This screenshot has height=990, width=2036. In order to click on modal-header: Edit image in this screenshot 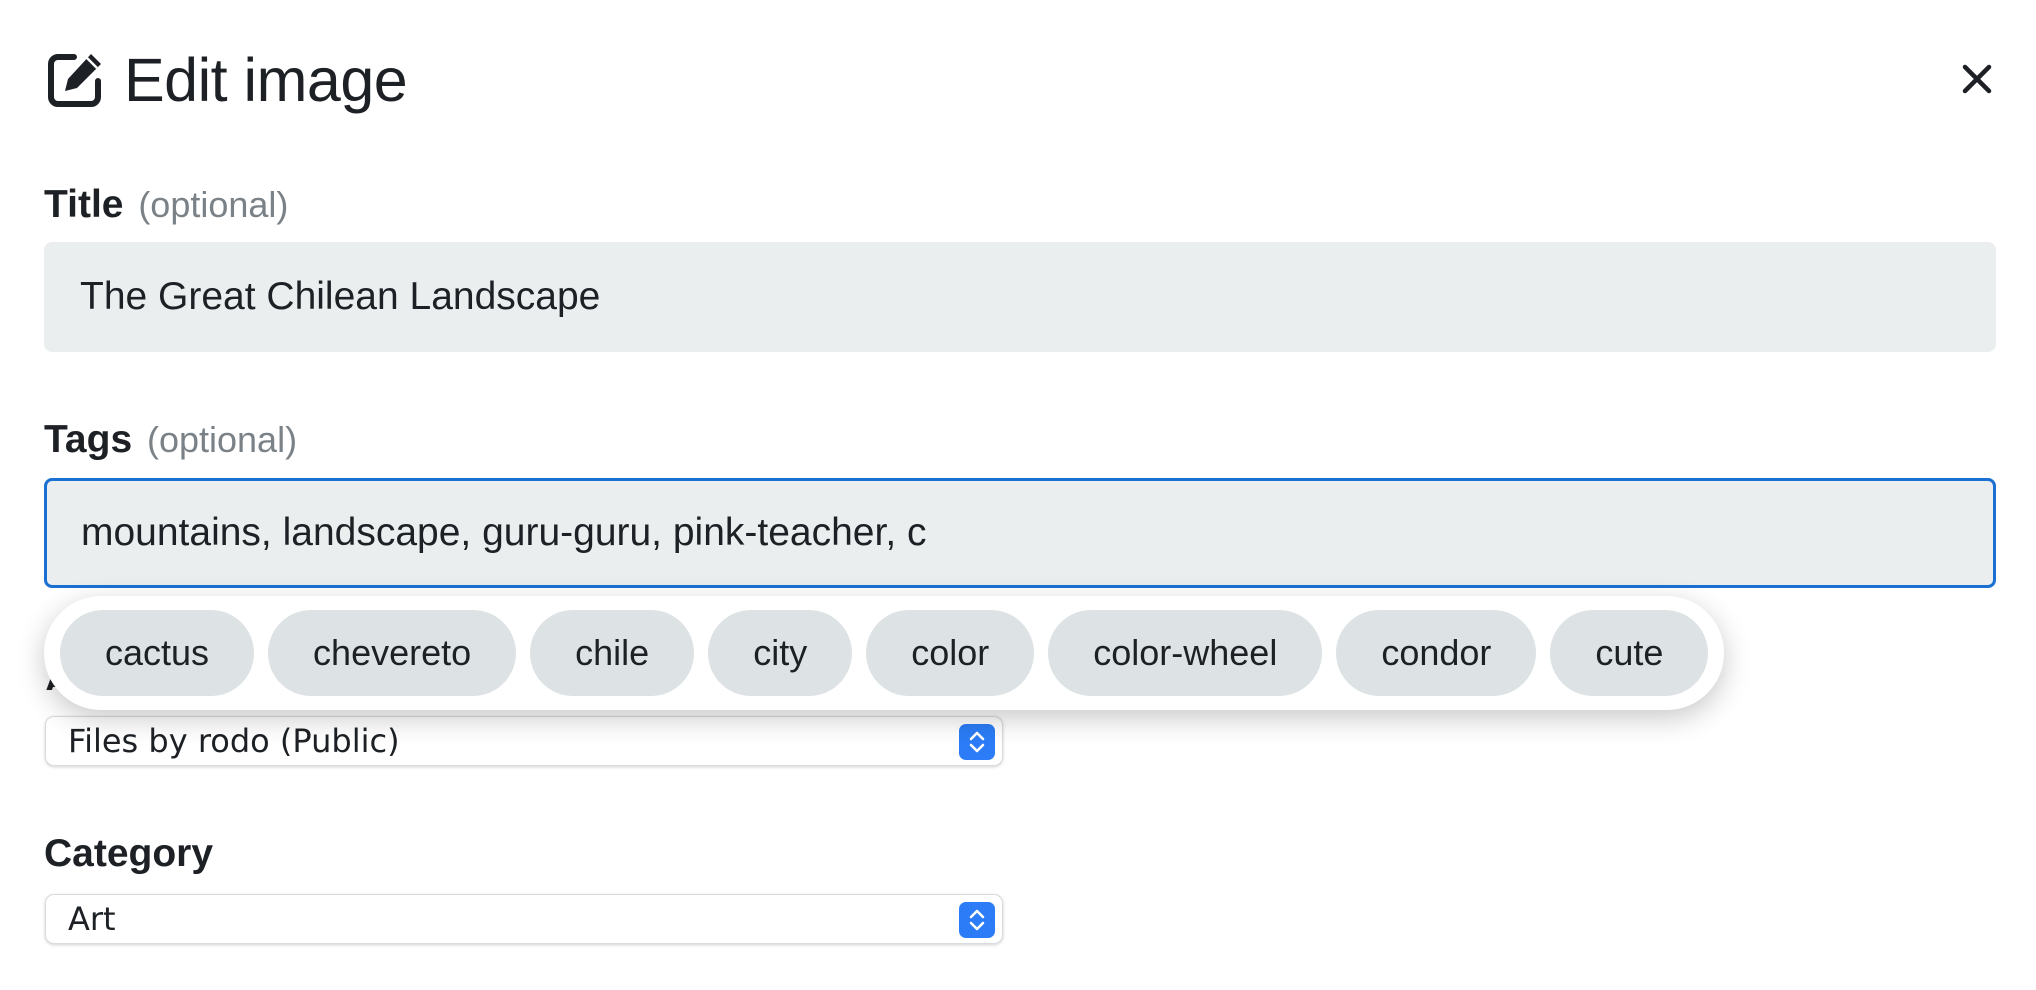, I will do `click(226, 80)`.